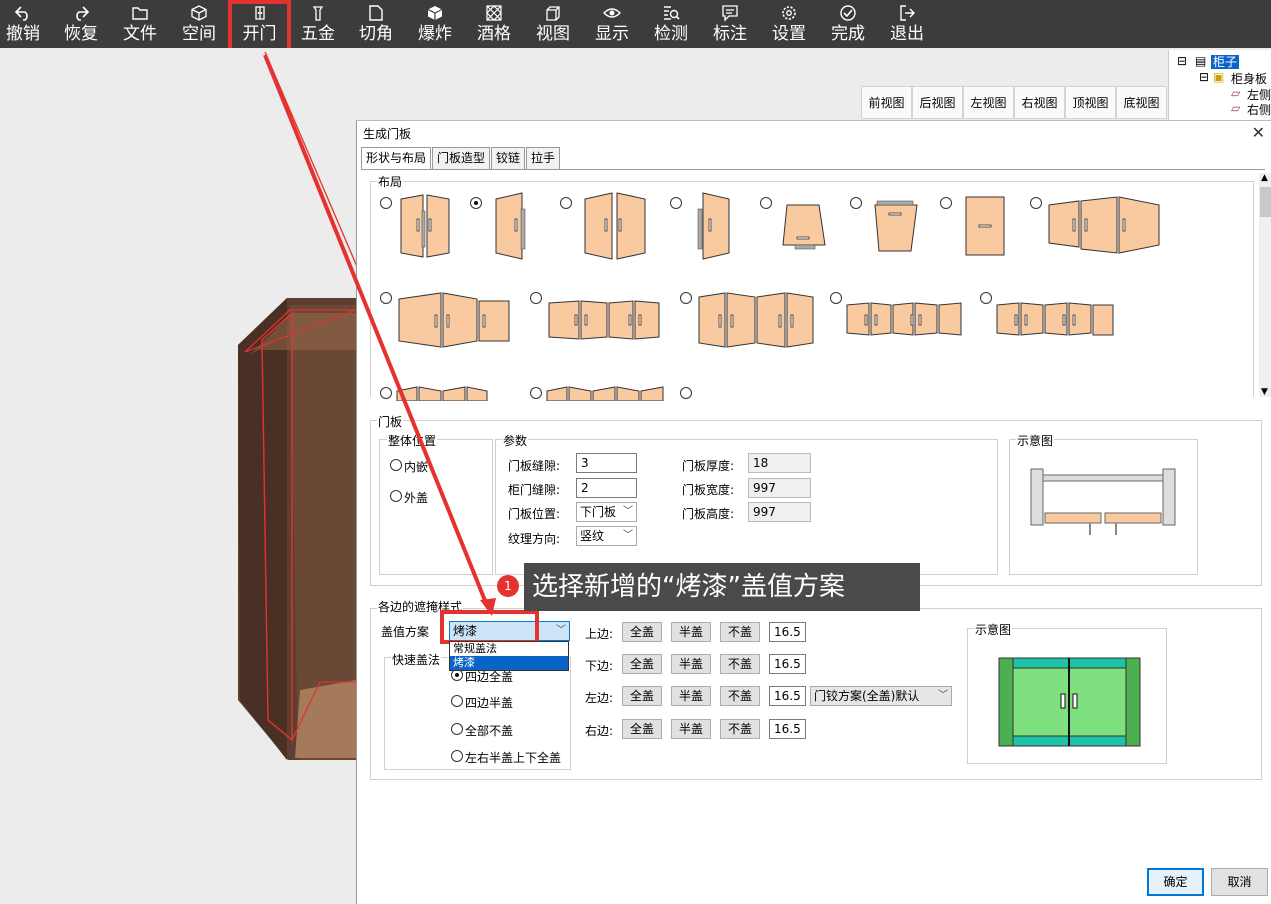  I want to click on scroll-thumb, so click(1265, 202).